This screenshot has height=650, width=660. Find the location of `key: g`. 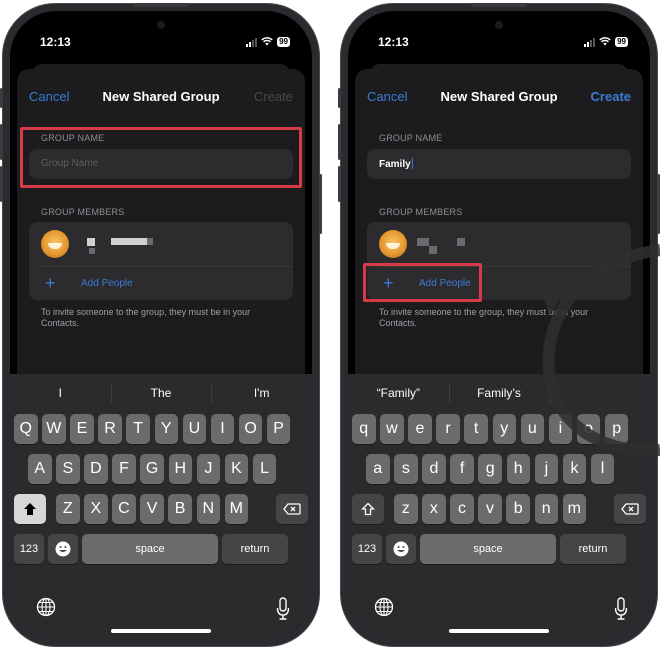

key: g is located at coordinates (490, 469).